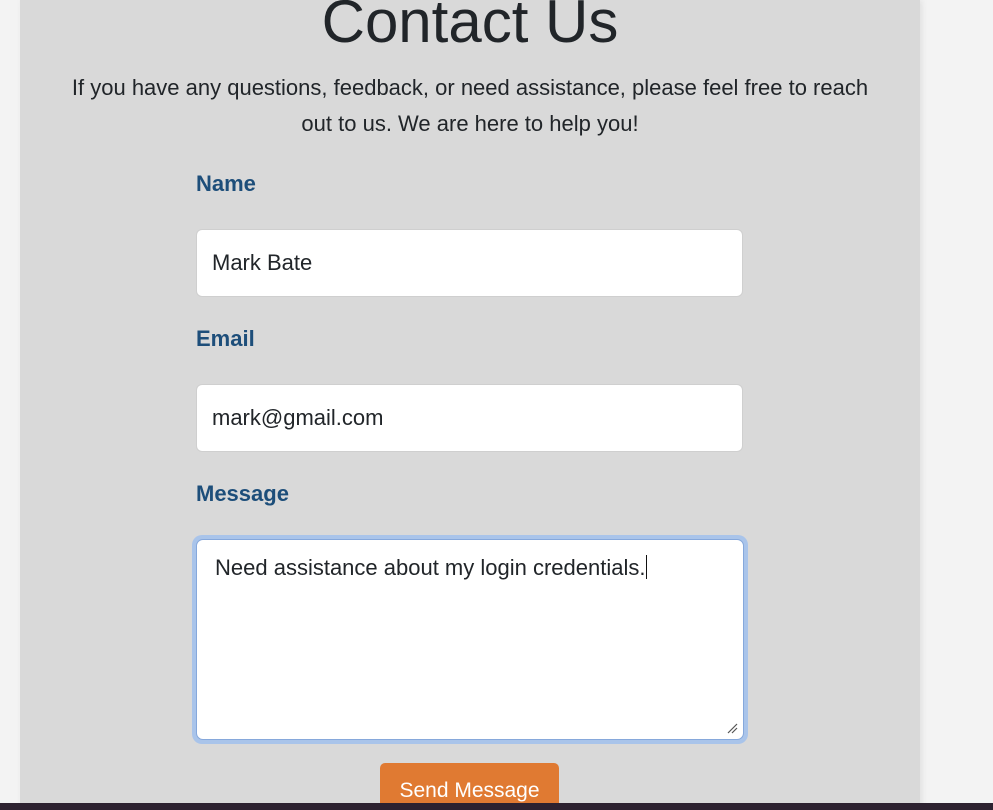 Image resolution: width=993 pixels, height=810 pixels. Describe the element at coordinates (470, 27) in the screenshot. I see `page-title: Contact Us` at that location.